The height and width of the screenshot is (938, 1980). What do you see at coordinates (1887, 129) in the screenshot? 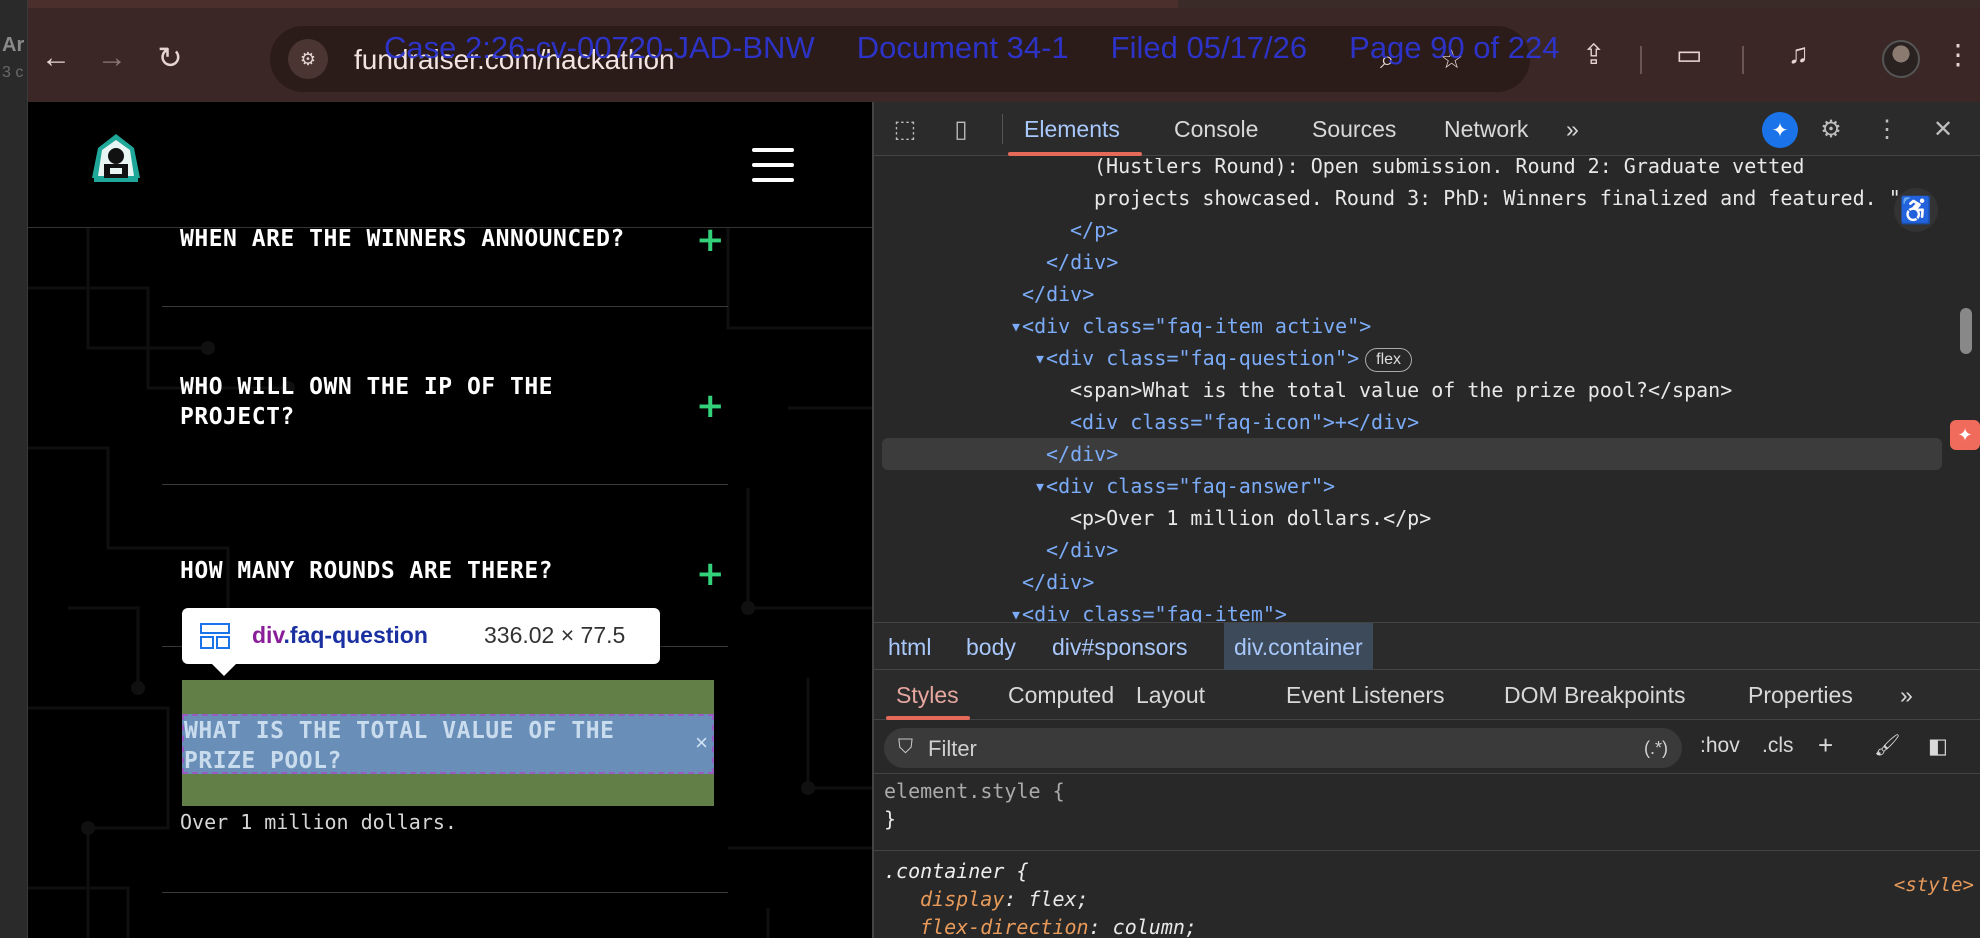
I see `devtools-menu-icon: ⋮` at bounding box center [1887, 129].